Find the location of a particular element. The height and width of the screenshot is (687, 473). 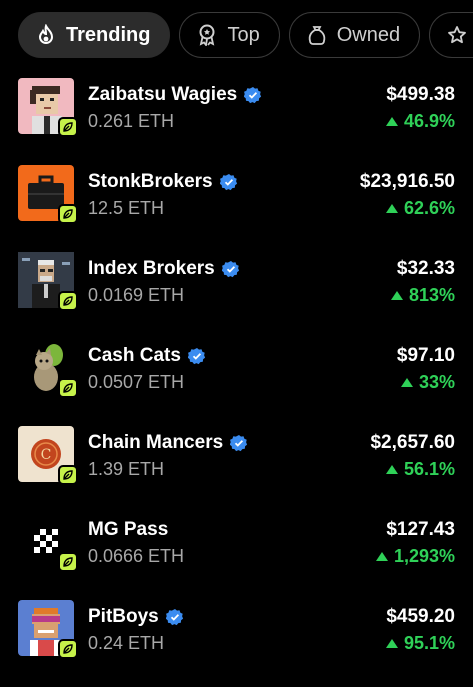

filter-tabs: Trending Top Owned is located at coordinates (245, 35).